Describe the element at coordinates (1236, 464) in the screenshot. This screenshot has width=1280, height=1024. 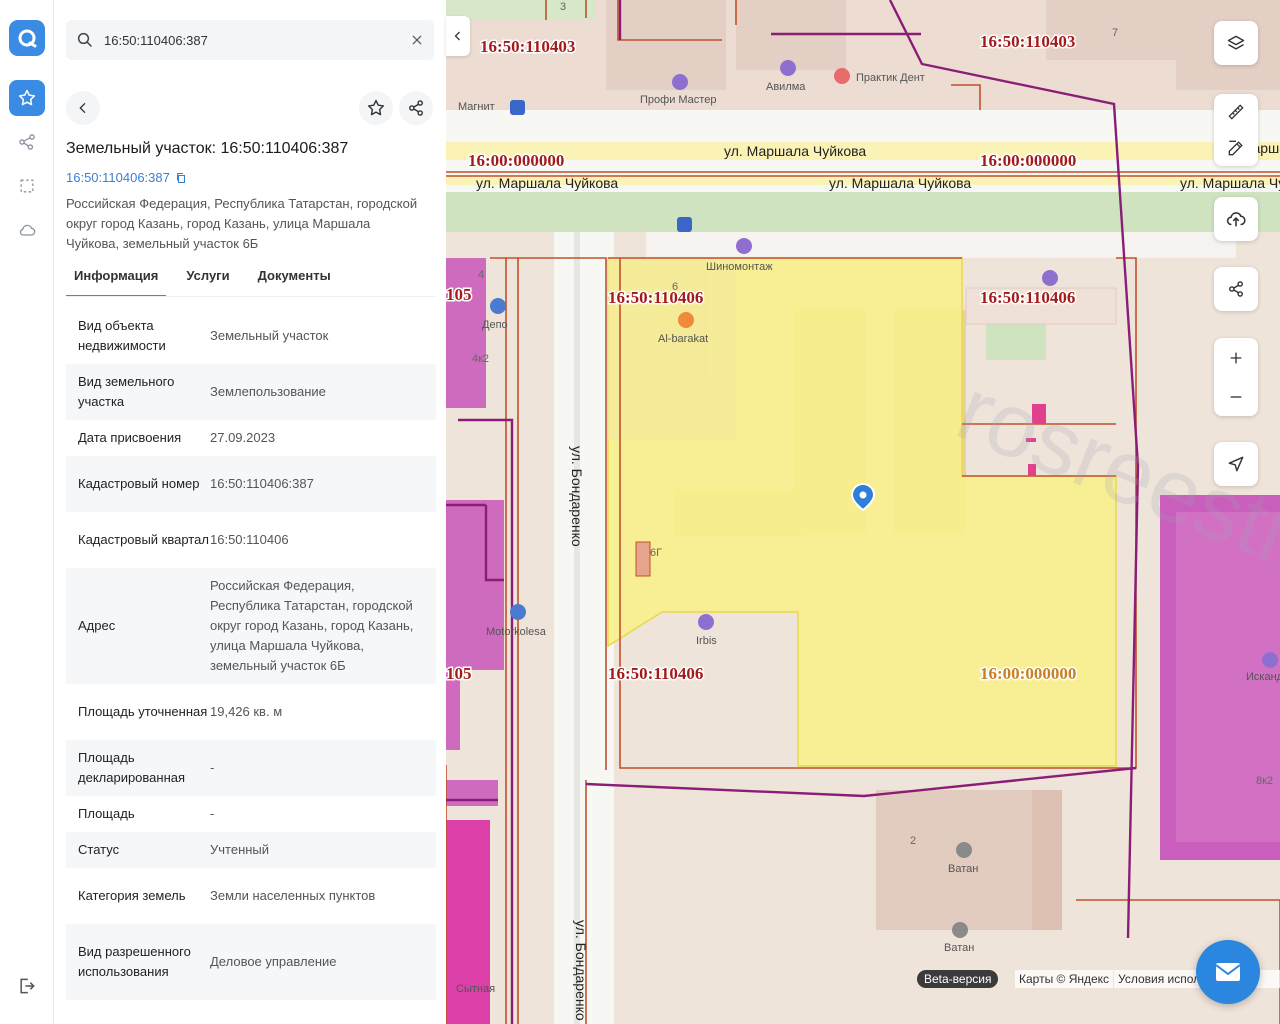
I see `my-location-button` at that location.